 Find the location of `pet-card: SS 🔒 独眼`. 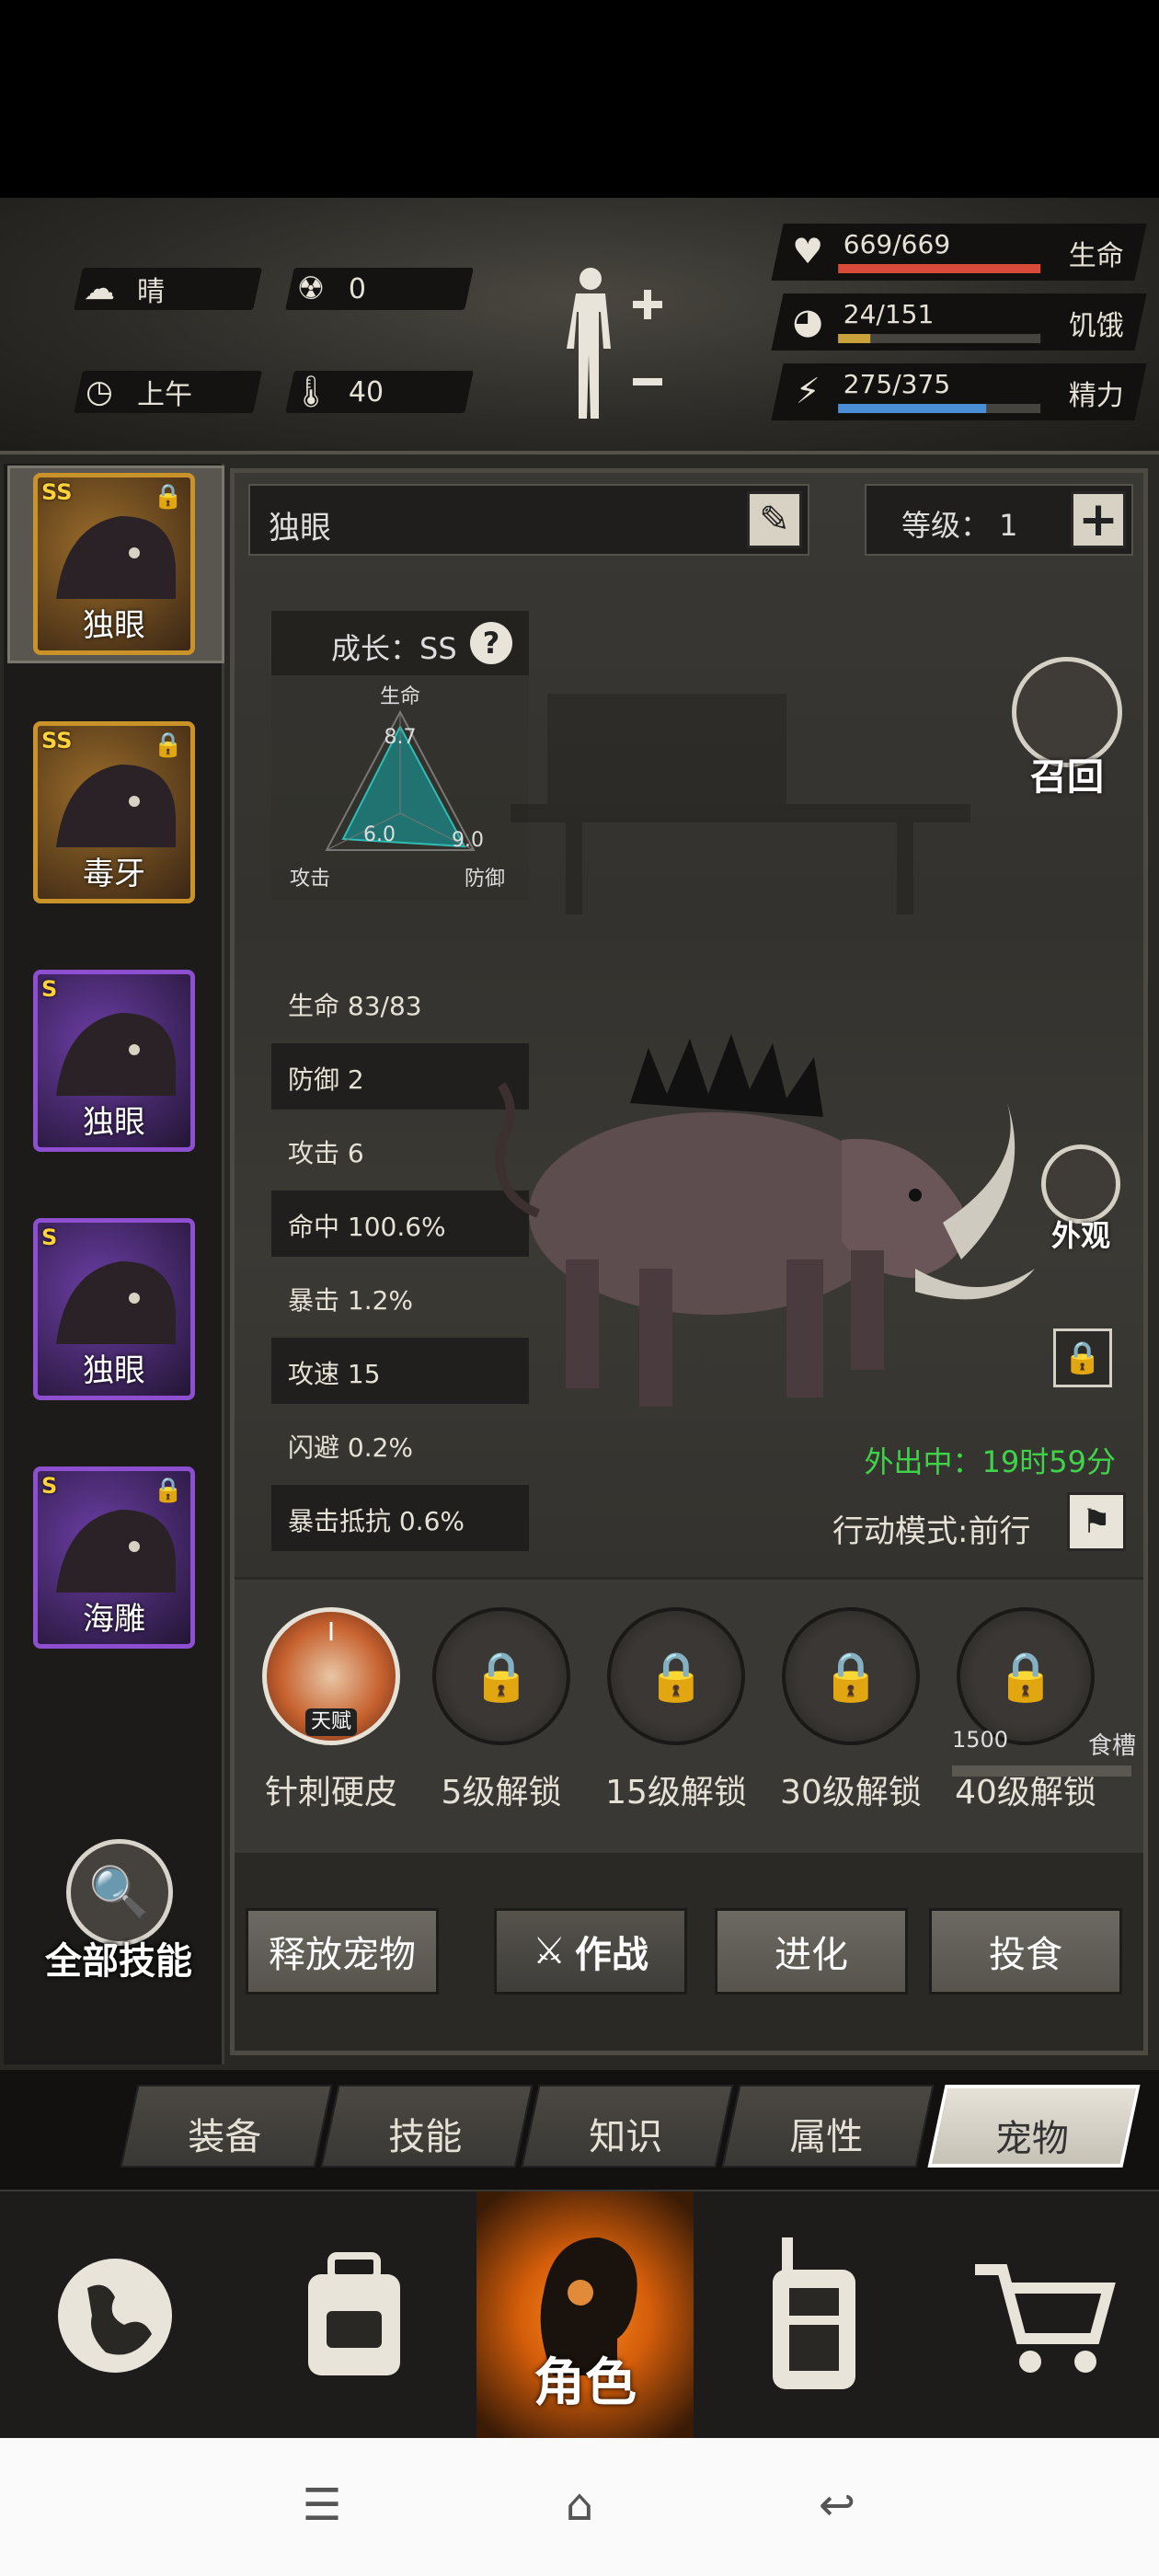

pet-card: SS 🔒 独眼 is located at coordinates (114, 564).